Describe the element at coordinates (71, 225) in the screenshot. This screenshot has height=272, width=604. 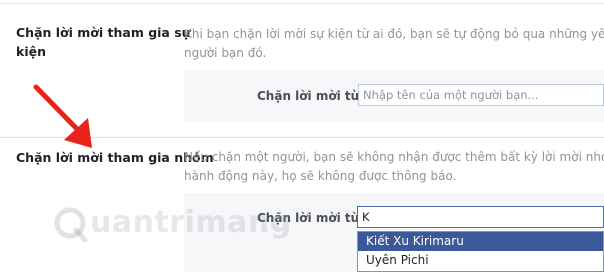
I see `quantrimang-logo-icon` at that location.